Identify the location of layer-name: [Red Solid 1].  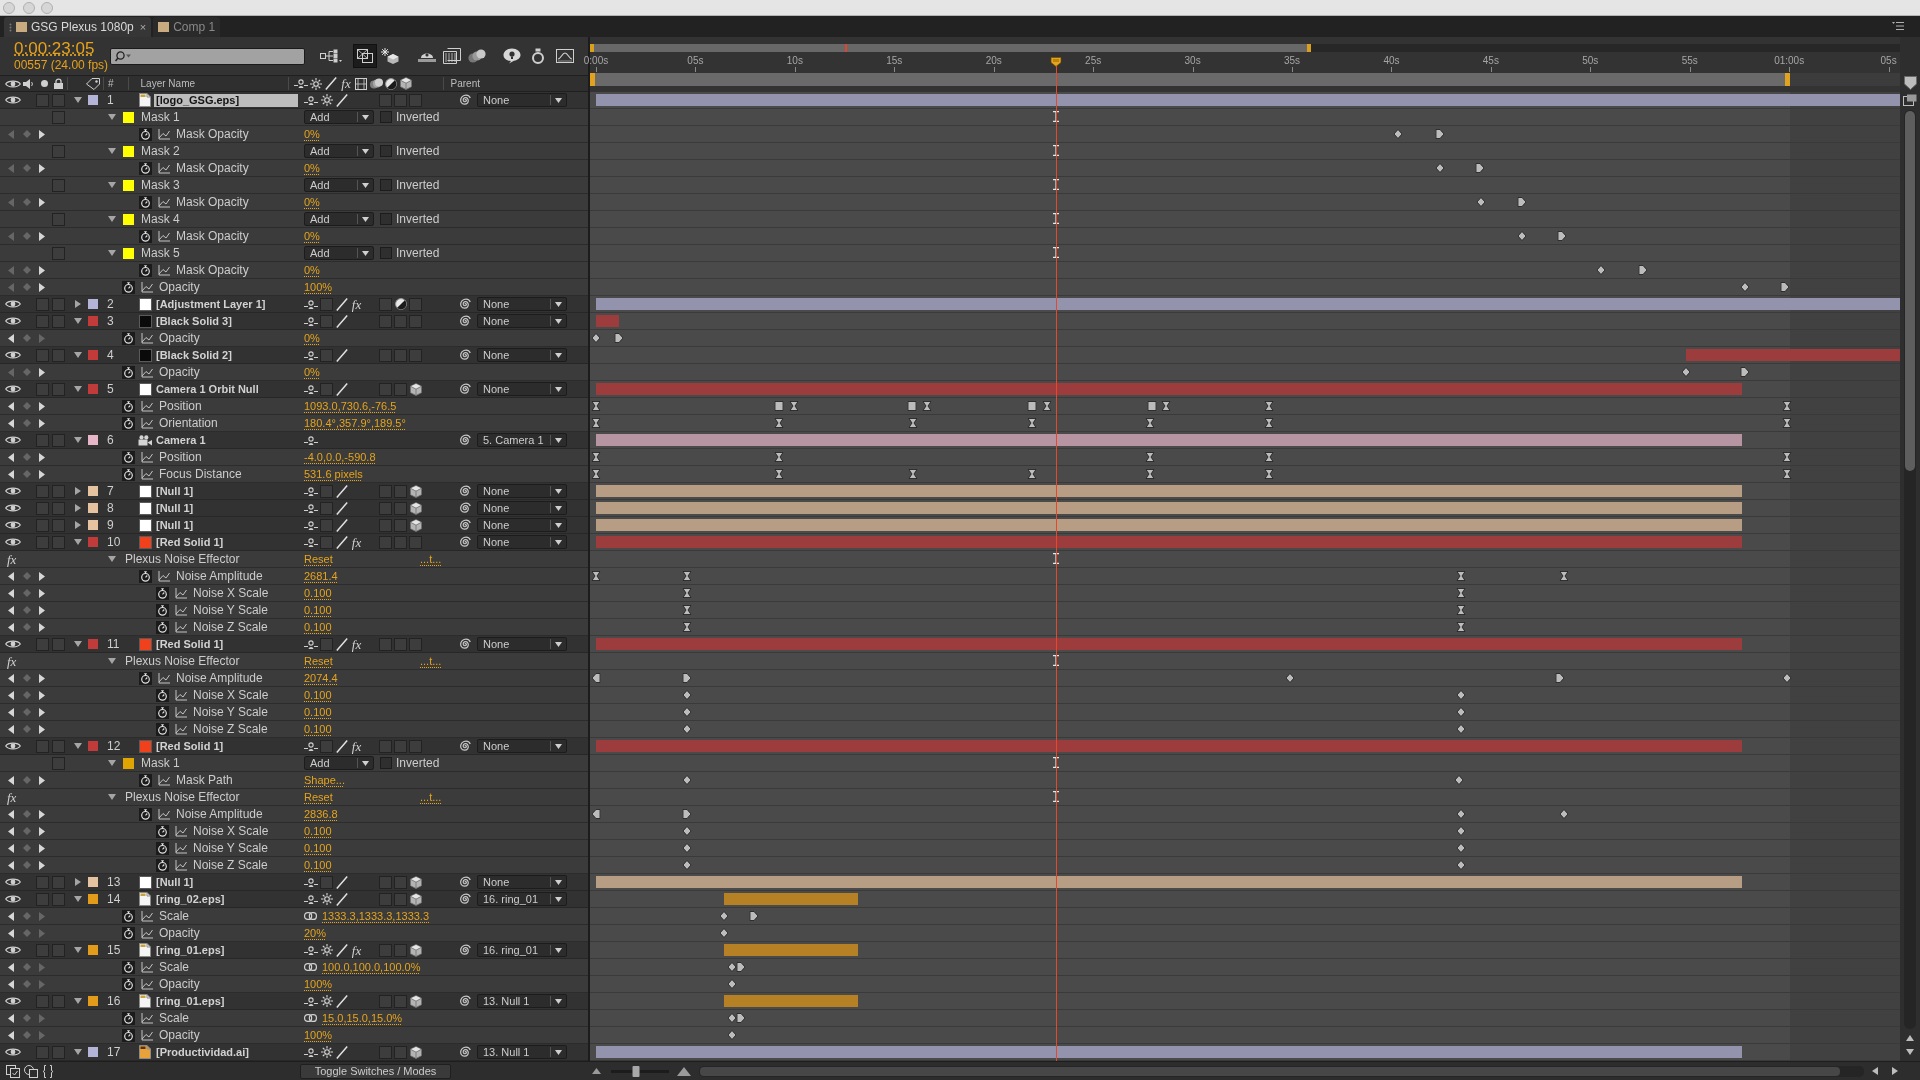
(190, 644).